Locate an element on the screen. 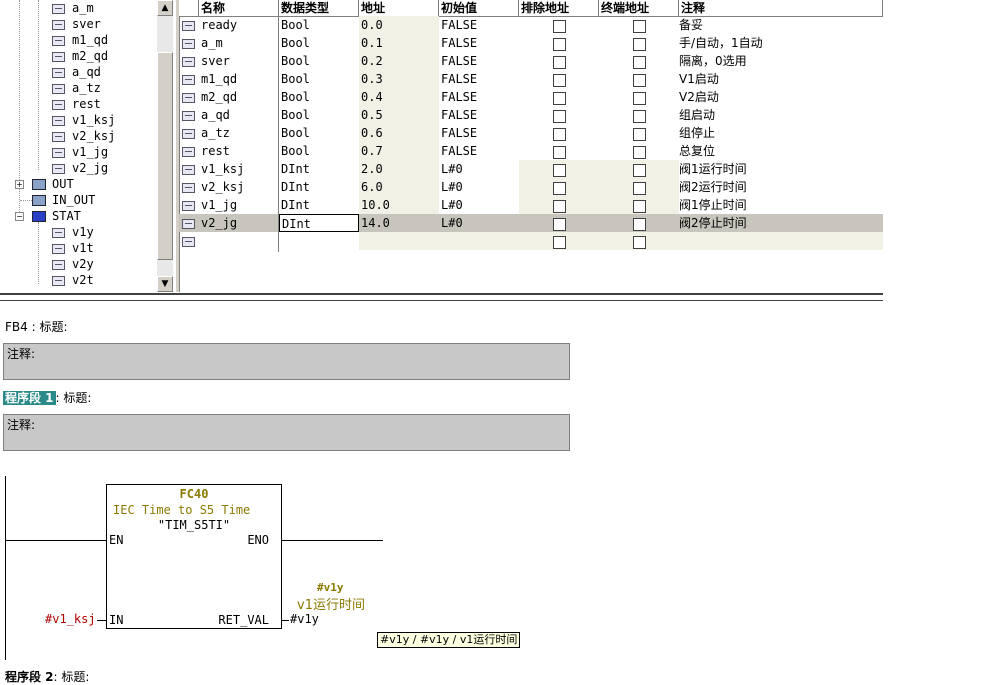  cell-name is located at coordinates (239, 241).